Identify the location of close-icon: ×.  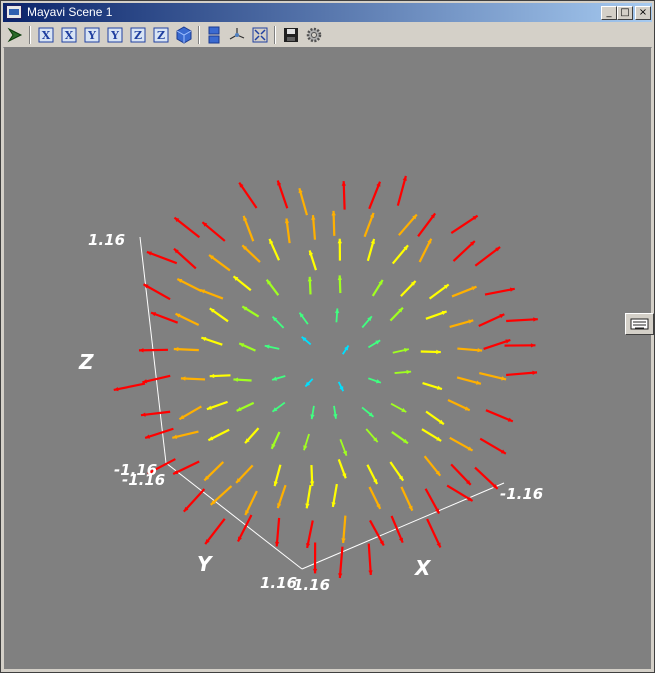
(643, 12).